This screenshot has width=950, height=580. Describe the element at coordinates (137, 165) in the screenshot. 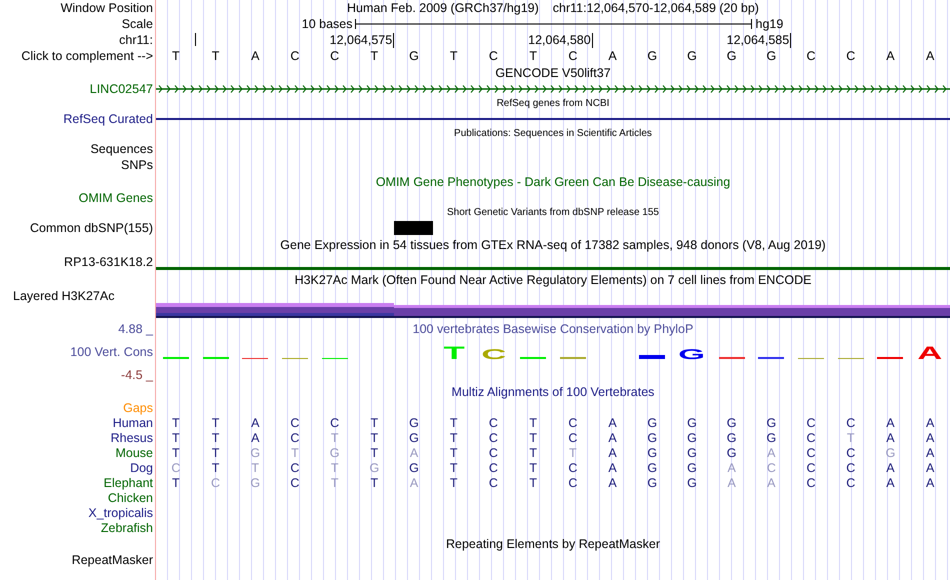

I see `track-label: SNPs` at that location.